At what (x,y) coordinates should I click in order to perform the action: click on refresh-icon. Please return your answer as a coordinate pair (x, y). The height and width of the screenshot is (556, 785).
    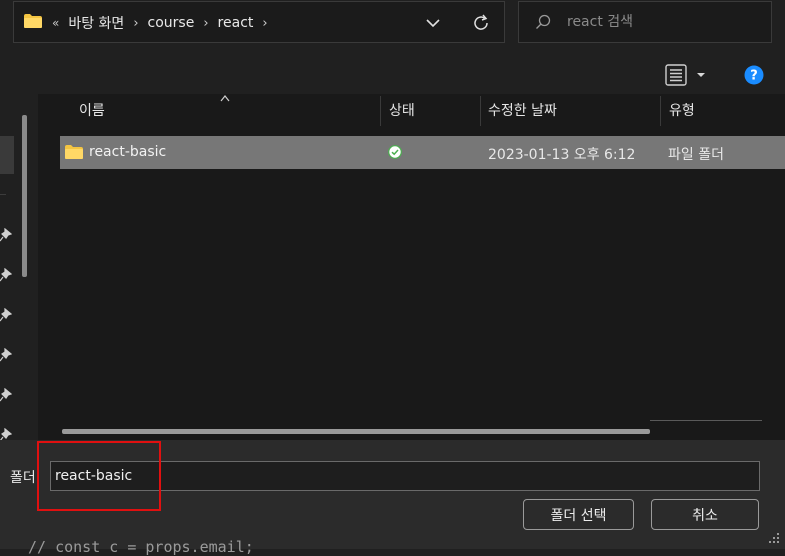
    Looking at the image, I should click on (481, 23).